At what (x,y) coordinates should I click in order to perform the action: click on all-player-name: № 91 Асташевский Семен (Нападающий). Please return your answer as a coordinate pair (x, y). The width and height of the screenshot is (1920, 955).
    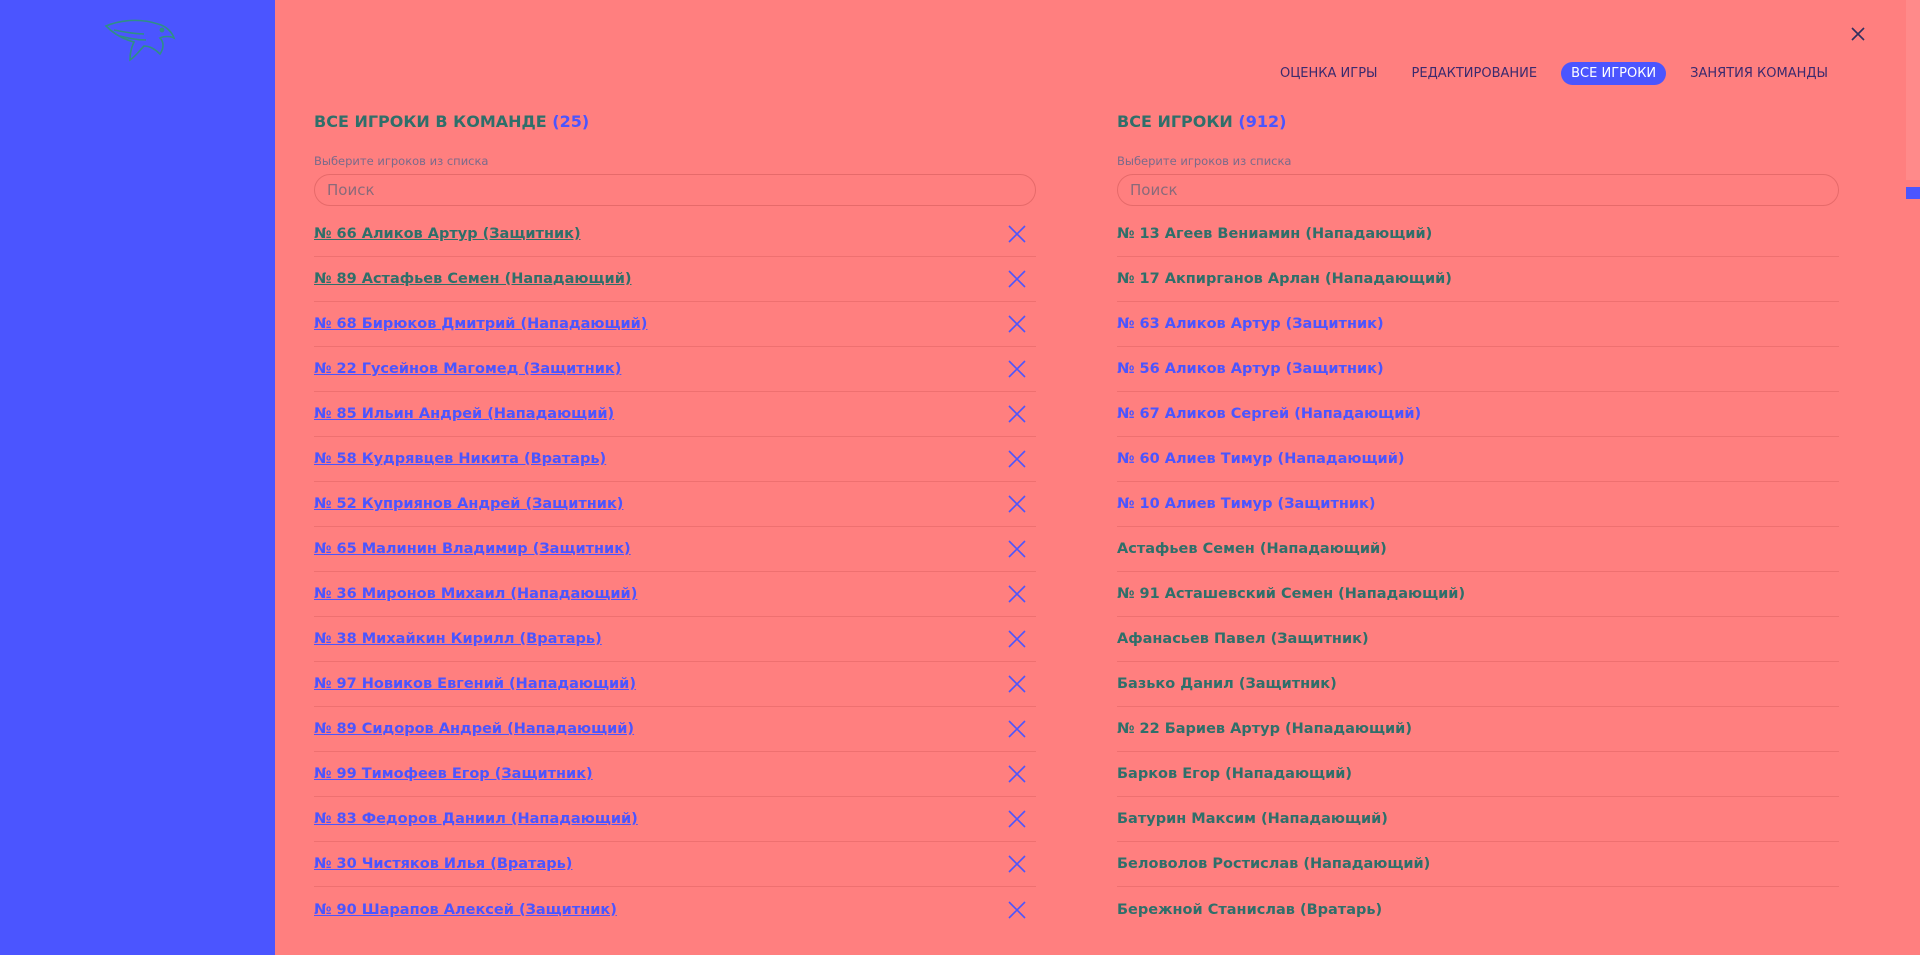
    Looking at the image, I should click on (1291, 594).